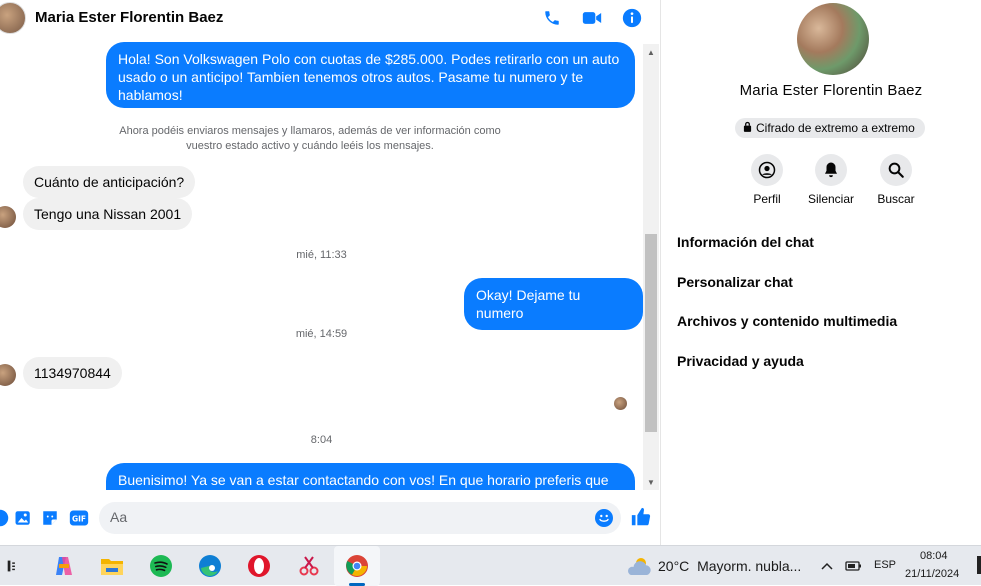  I want to click on profile-actions: Perfil Silenciar Buscar, so click(838, 182).